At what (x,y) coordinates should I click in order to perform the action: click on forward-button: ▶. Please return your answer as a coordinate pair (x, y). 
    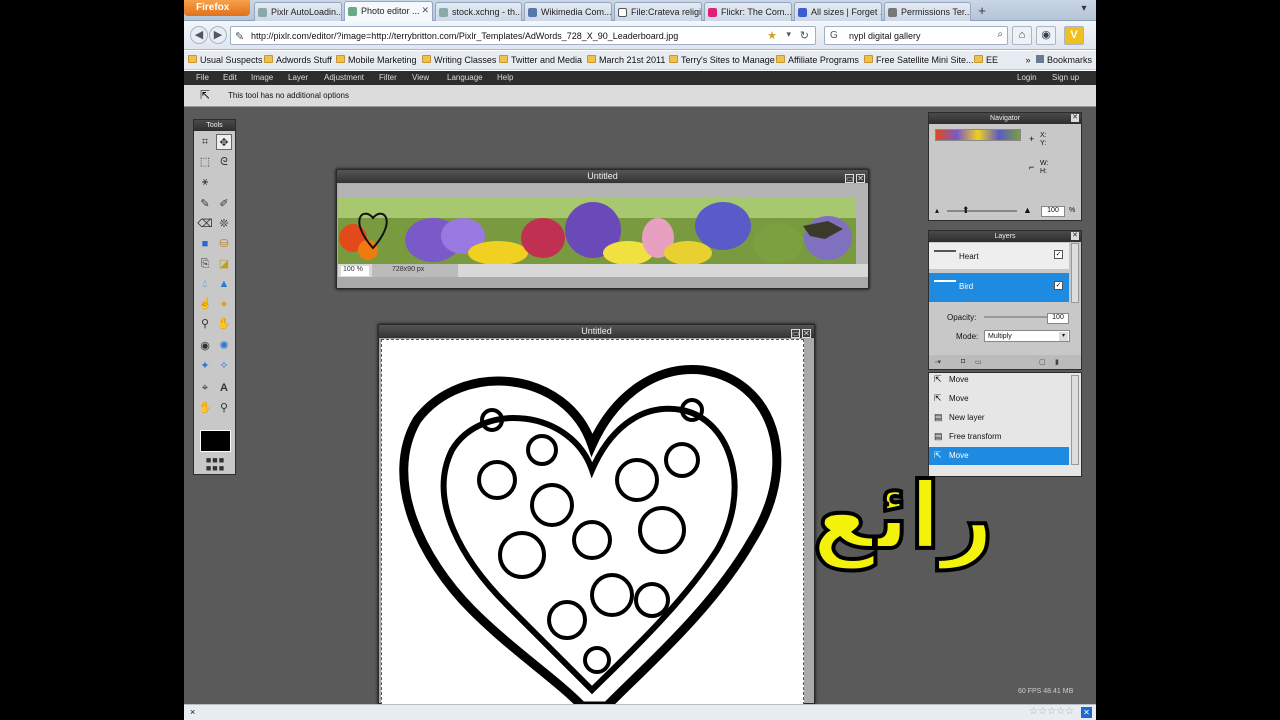
    Looking at the image, I should click on (218, 35).